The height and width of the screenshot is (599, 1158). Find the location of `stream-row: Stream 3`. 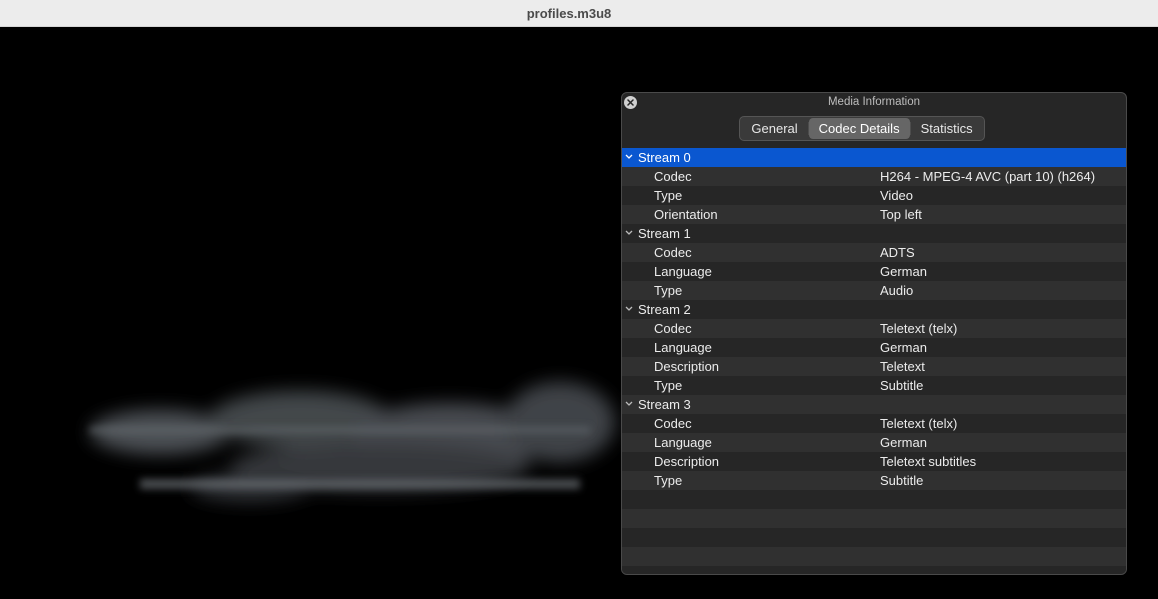

stream-row: Stream 3 is located at coordinates (874, 404).